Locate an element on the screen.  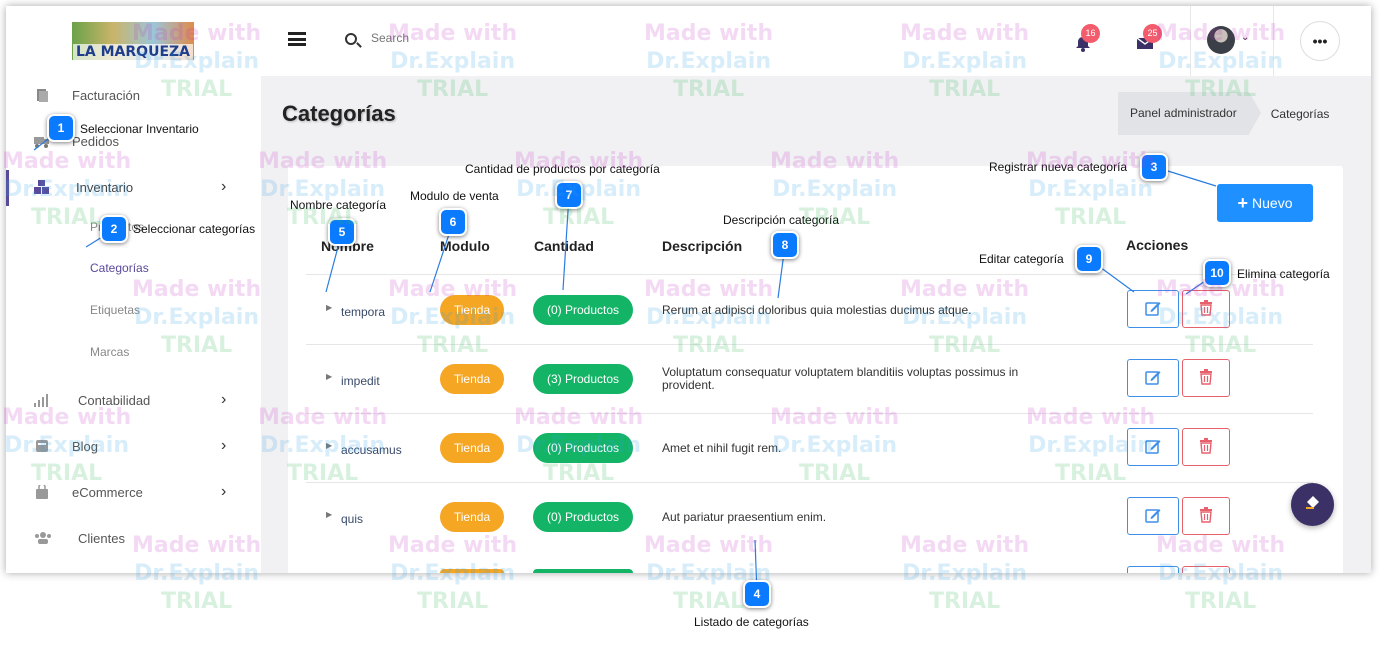
annotation-note: Seleccionar Inventario is located at coordinates (139, 129).